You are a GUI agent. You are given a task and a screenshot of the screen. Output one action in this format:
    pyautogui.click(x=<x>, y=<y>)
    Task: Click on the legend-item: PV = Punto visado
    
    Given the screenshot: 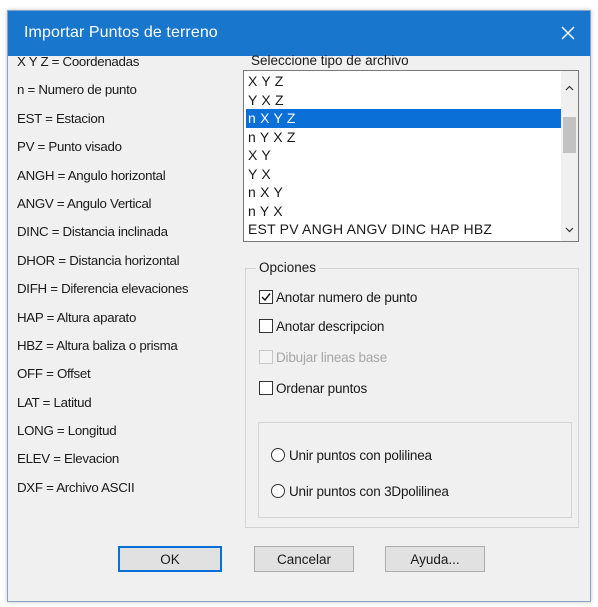 What is the action you would take?
    pyautogui.click(x=69, y=147)
    